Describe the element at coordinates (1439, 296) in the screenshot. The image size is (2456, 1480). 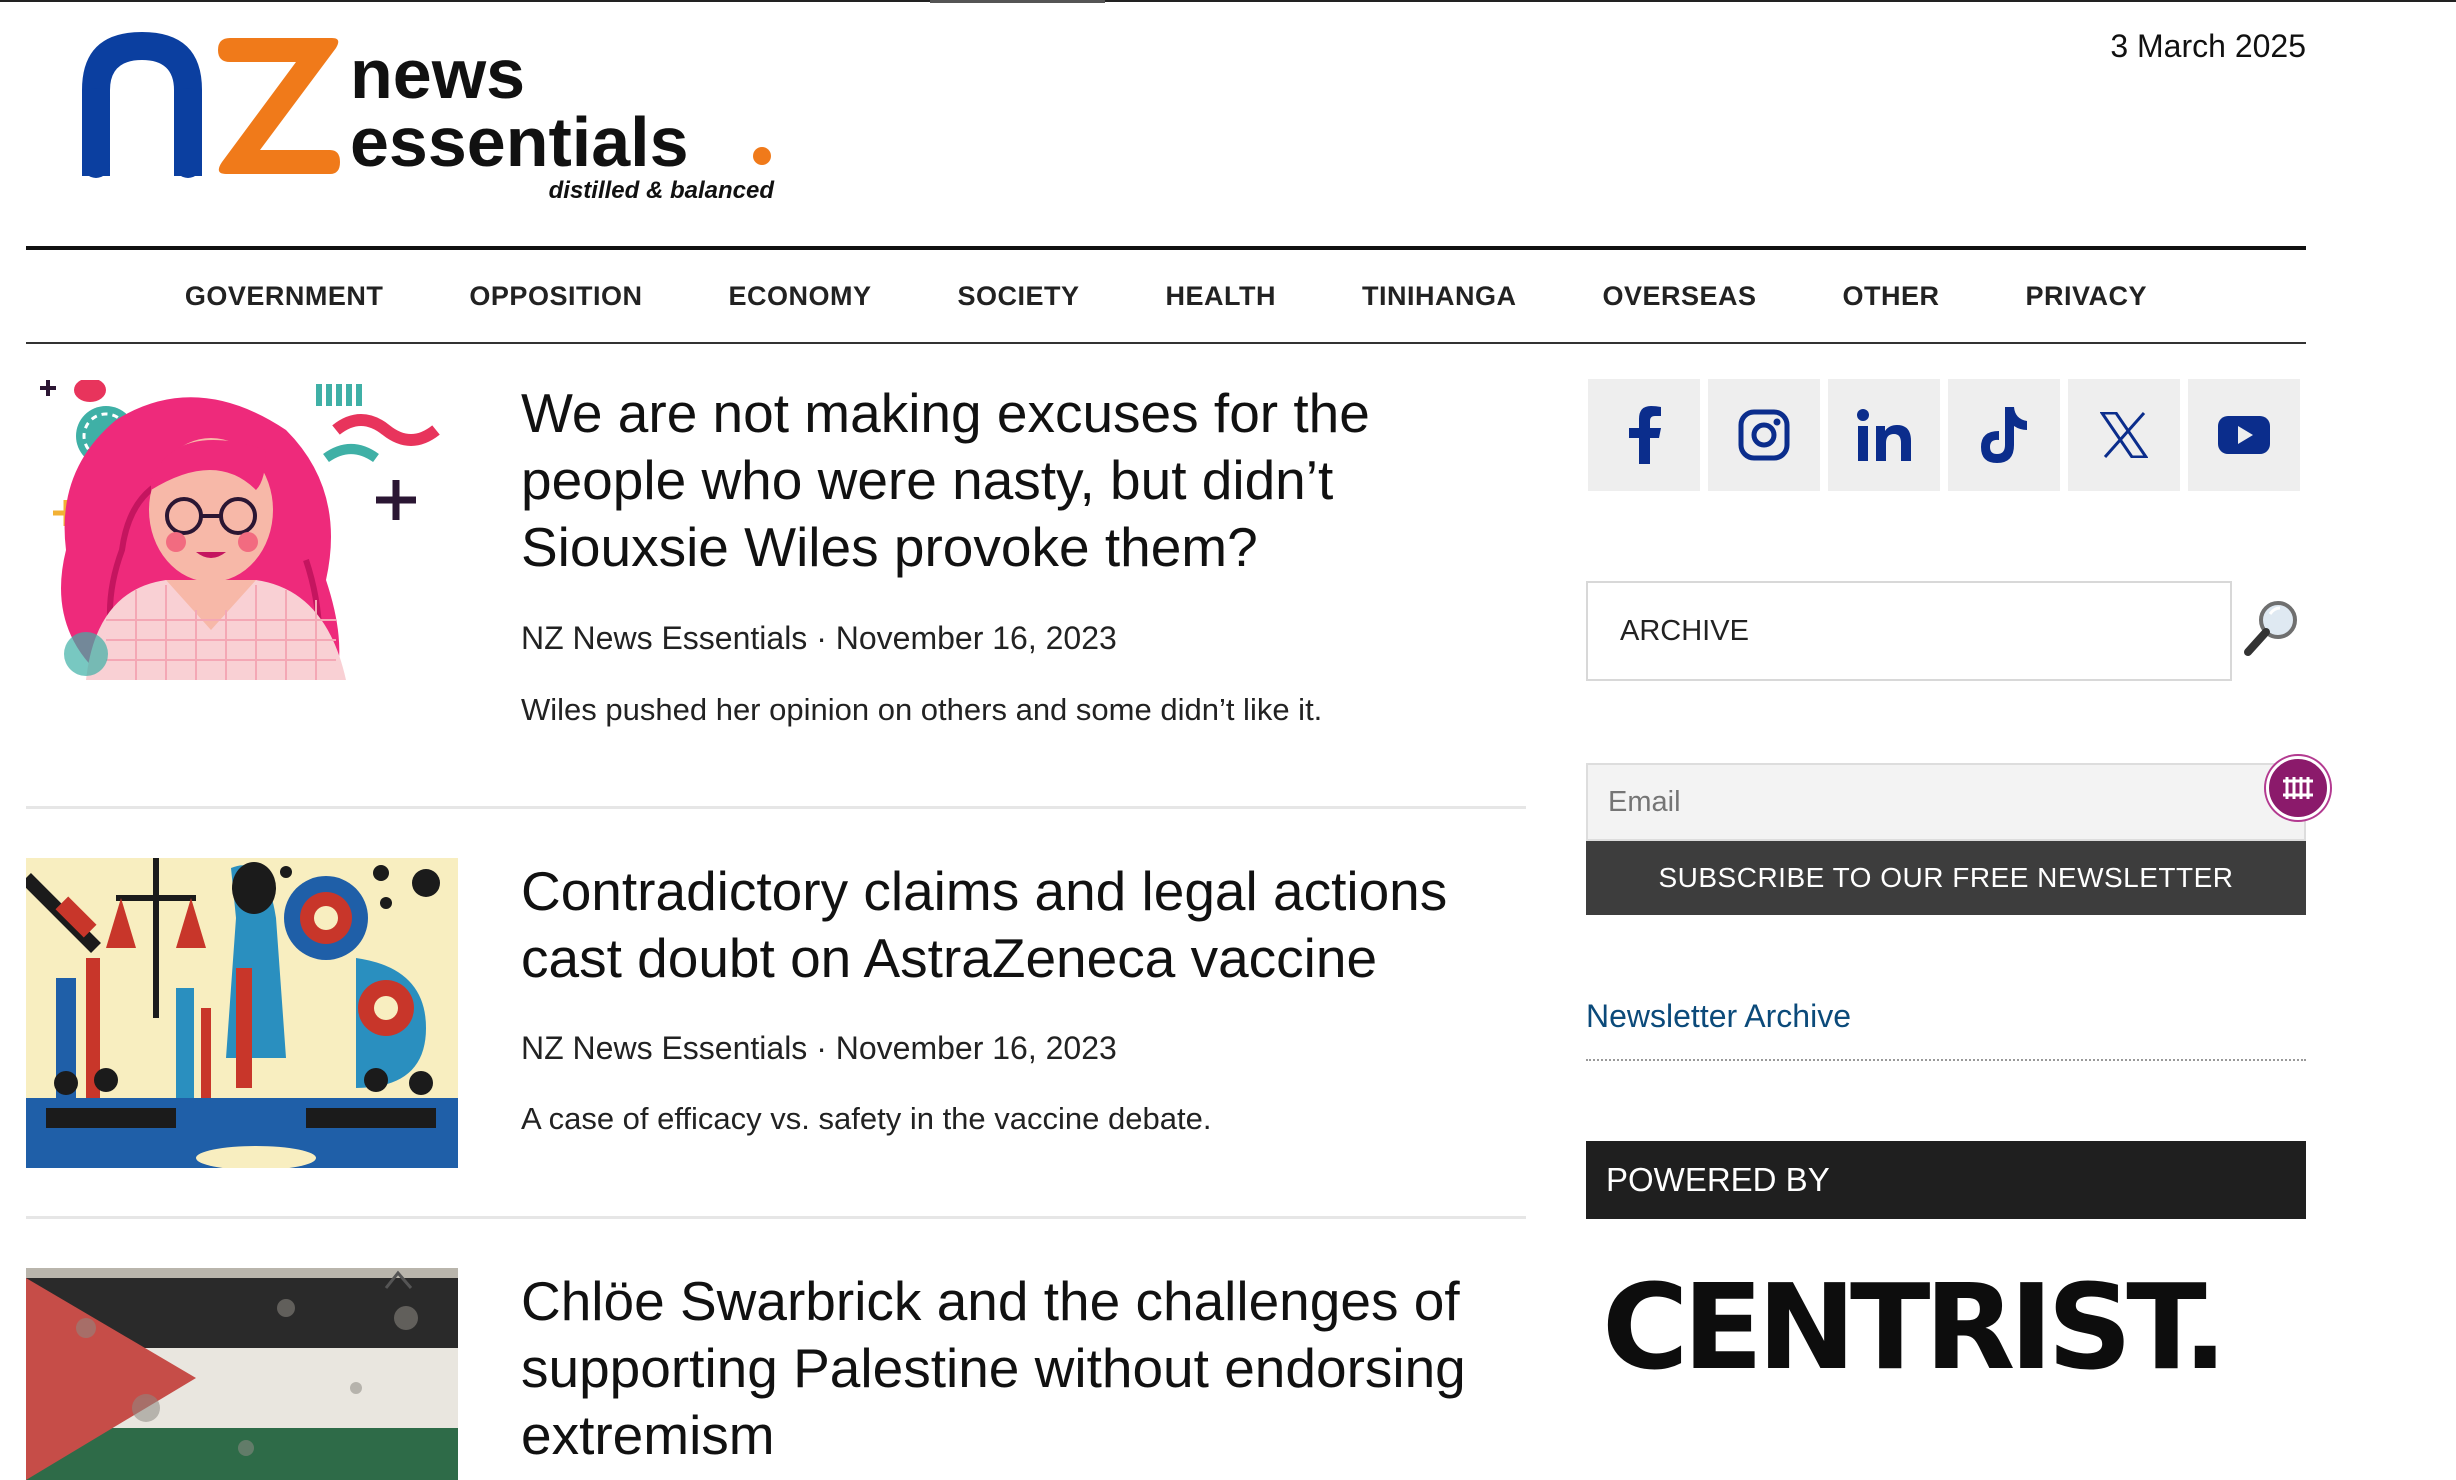
I see `nav-item-tinihanga: TINIHANGA` at that location.